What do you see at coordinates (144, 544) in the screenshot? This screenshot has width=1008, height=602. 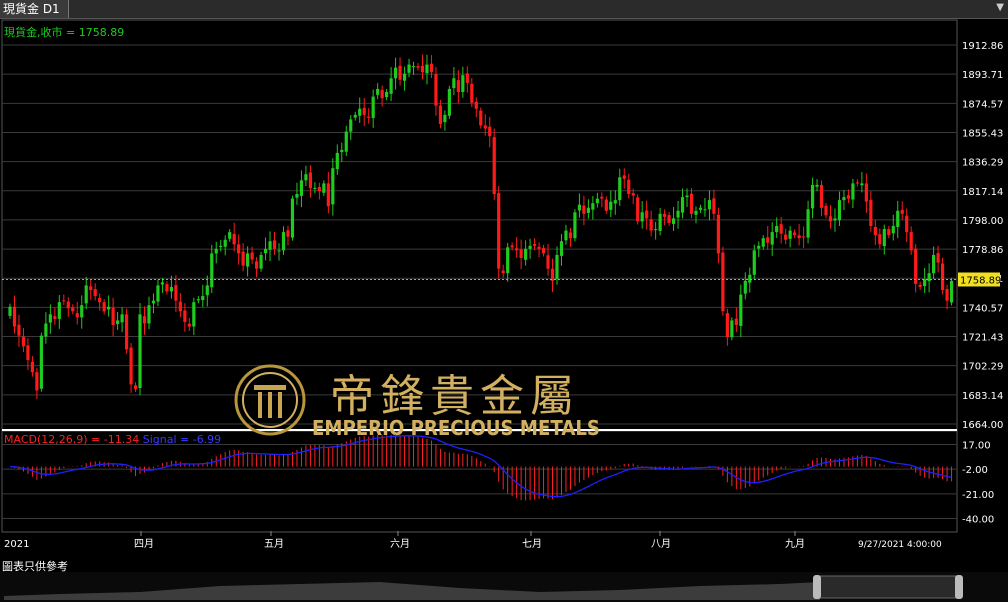 I see `x-tick-label: 四月` at bounding box center [144, 544].